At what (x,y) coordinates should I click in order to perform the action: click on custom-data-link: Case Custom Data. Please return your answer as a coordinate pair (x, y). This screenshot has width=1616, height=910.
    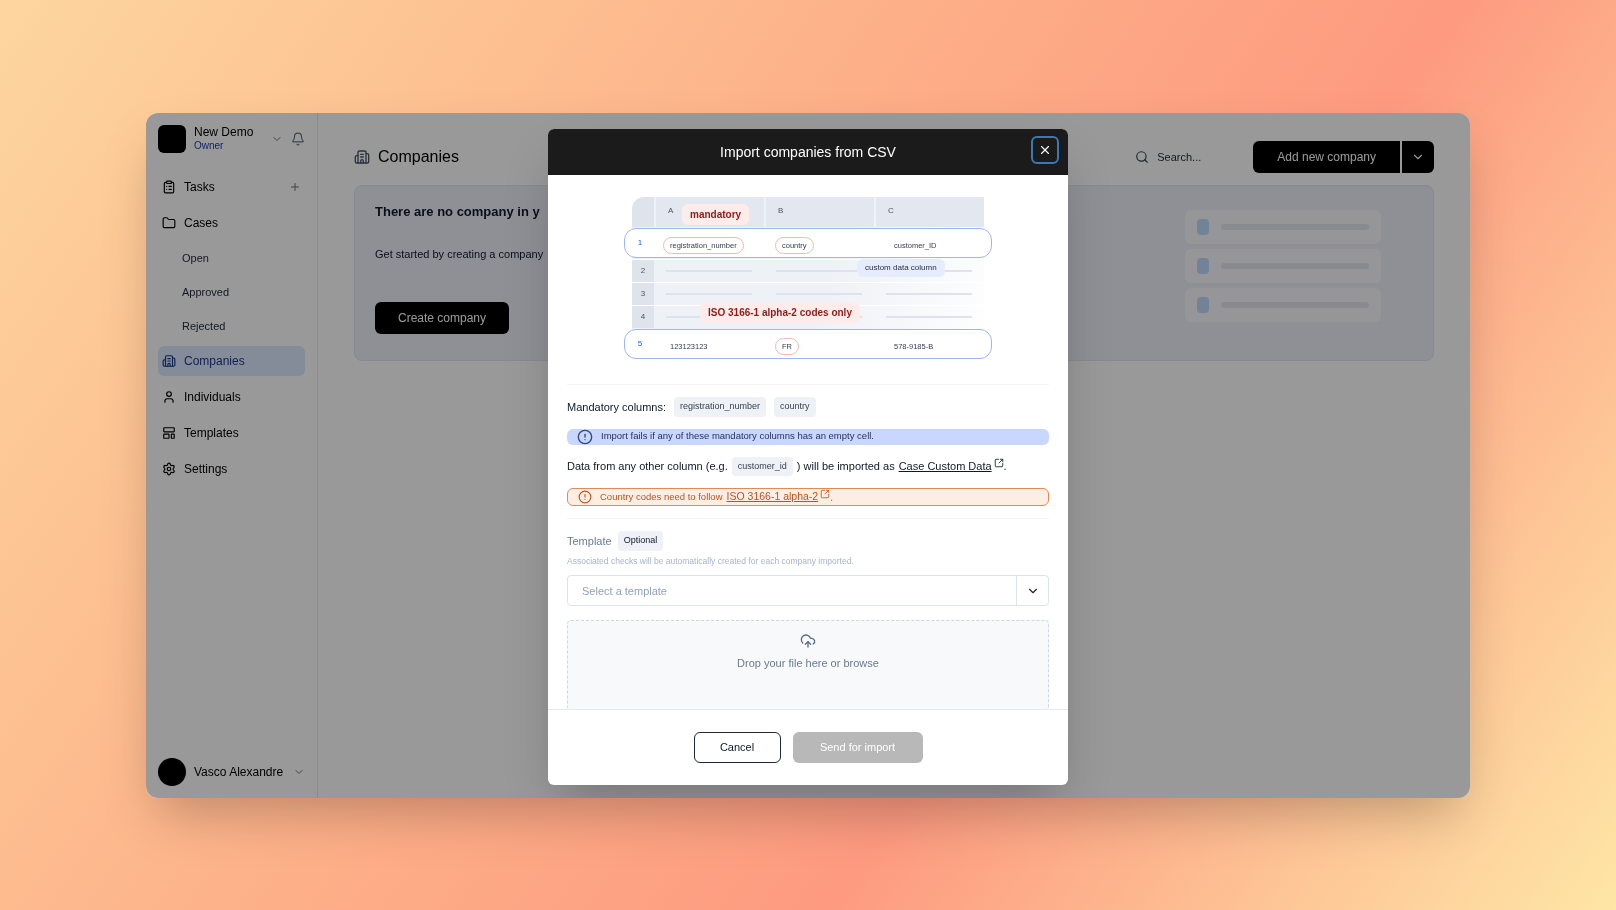
    Looking at the image, I should click on (951, 466).